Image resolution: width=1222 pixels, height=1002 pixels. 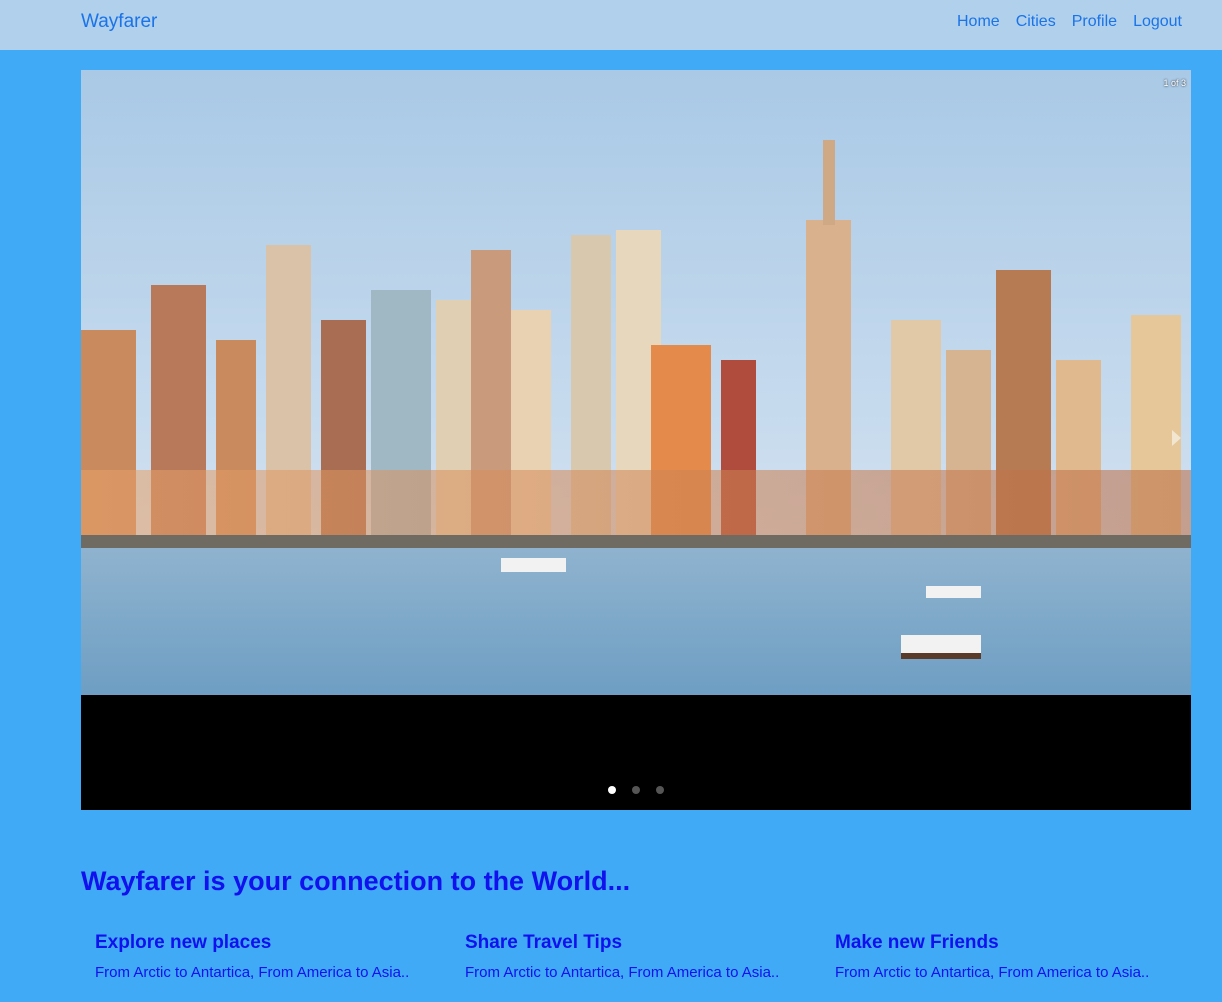 I want to click on nav-links: Home Cities Profile Logout, so click(x=1069, y=22).